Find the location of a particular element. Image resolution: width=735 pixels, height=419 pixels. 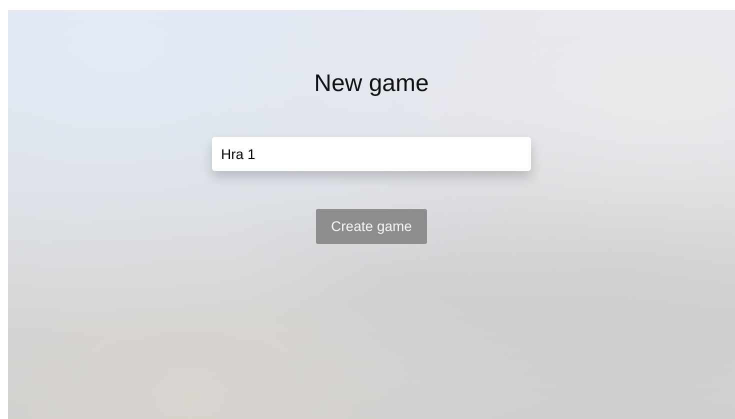

page-title: New game is located at coordinates (371, 84).